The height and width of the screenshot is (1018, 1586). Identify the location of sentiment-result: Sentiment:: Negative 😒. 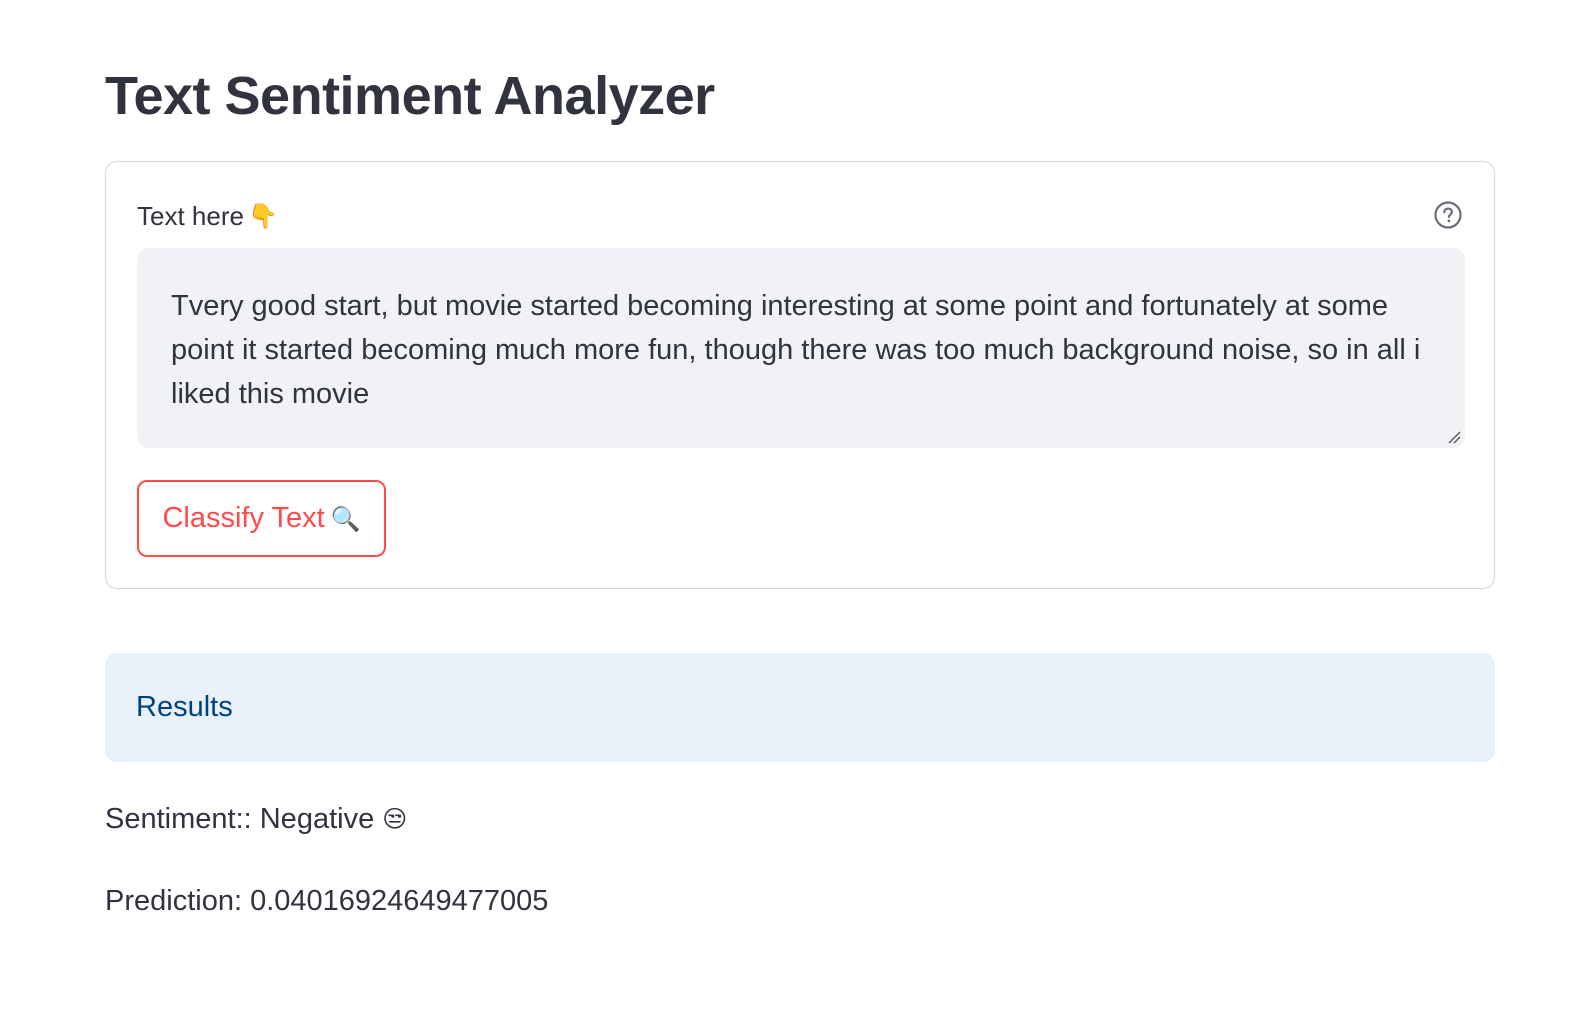
(256, 819).